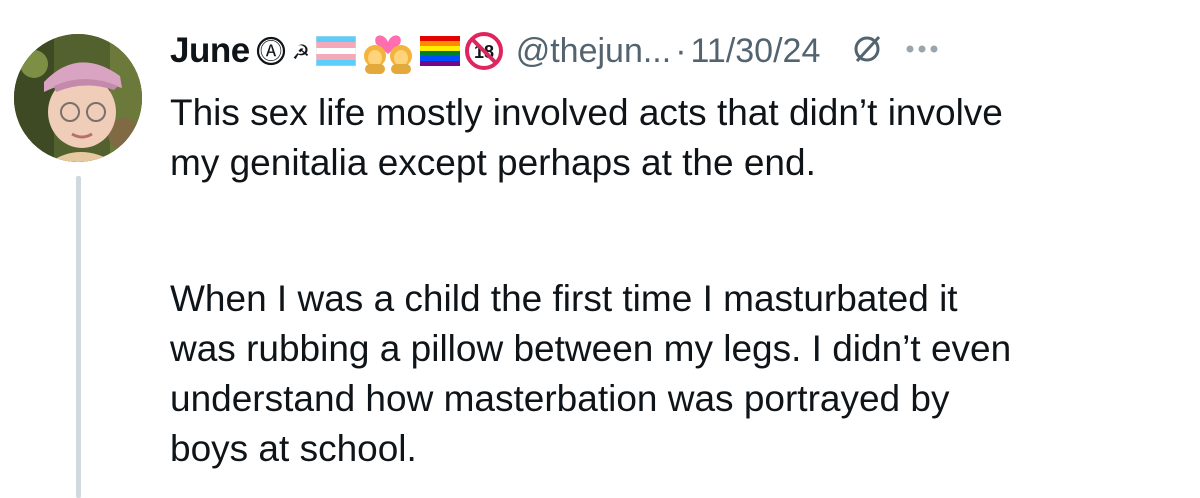 The height and width of the screenshot is (498, 1200). Describe the element at coordinates (335, 51) in the screenshot. I see `transgender-flag-icon` at that location.